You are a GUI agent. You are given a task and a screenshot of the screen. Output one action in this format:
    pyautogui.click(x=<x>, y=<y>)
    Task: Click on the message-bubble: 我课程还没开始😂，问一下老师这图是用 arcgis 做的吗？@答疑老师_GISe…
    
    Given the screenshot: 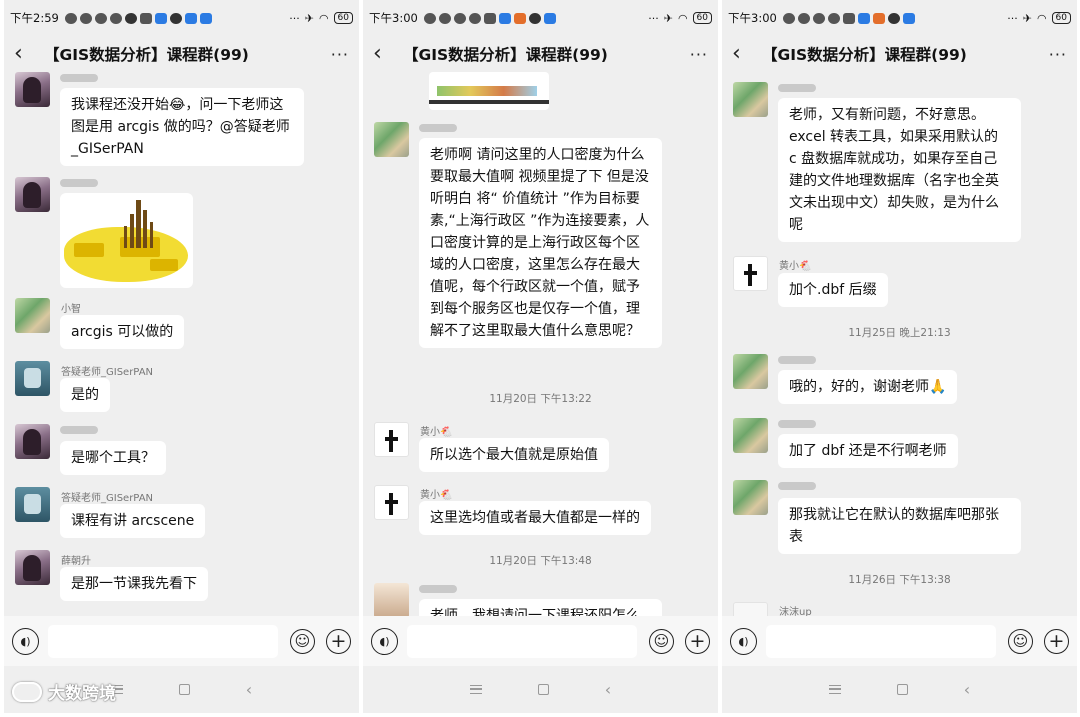 What is the action you would take?
    pyautogui.click(x=182, y=127)
    